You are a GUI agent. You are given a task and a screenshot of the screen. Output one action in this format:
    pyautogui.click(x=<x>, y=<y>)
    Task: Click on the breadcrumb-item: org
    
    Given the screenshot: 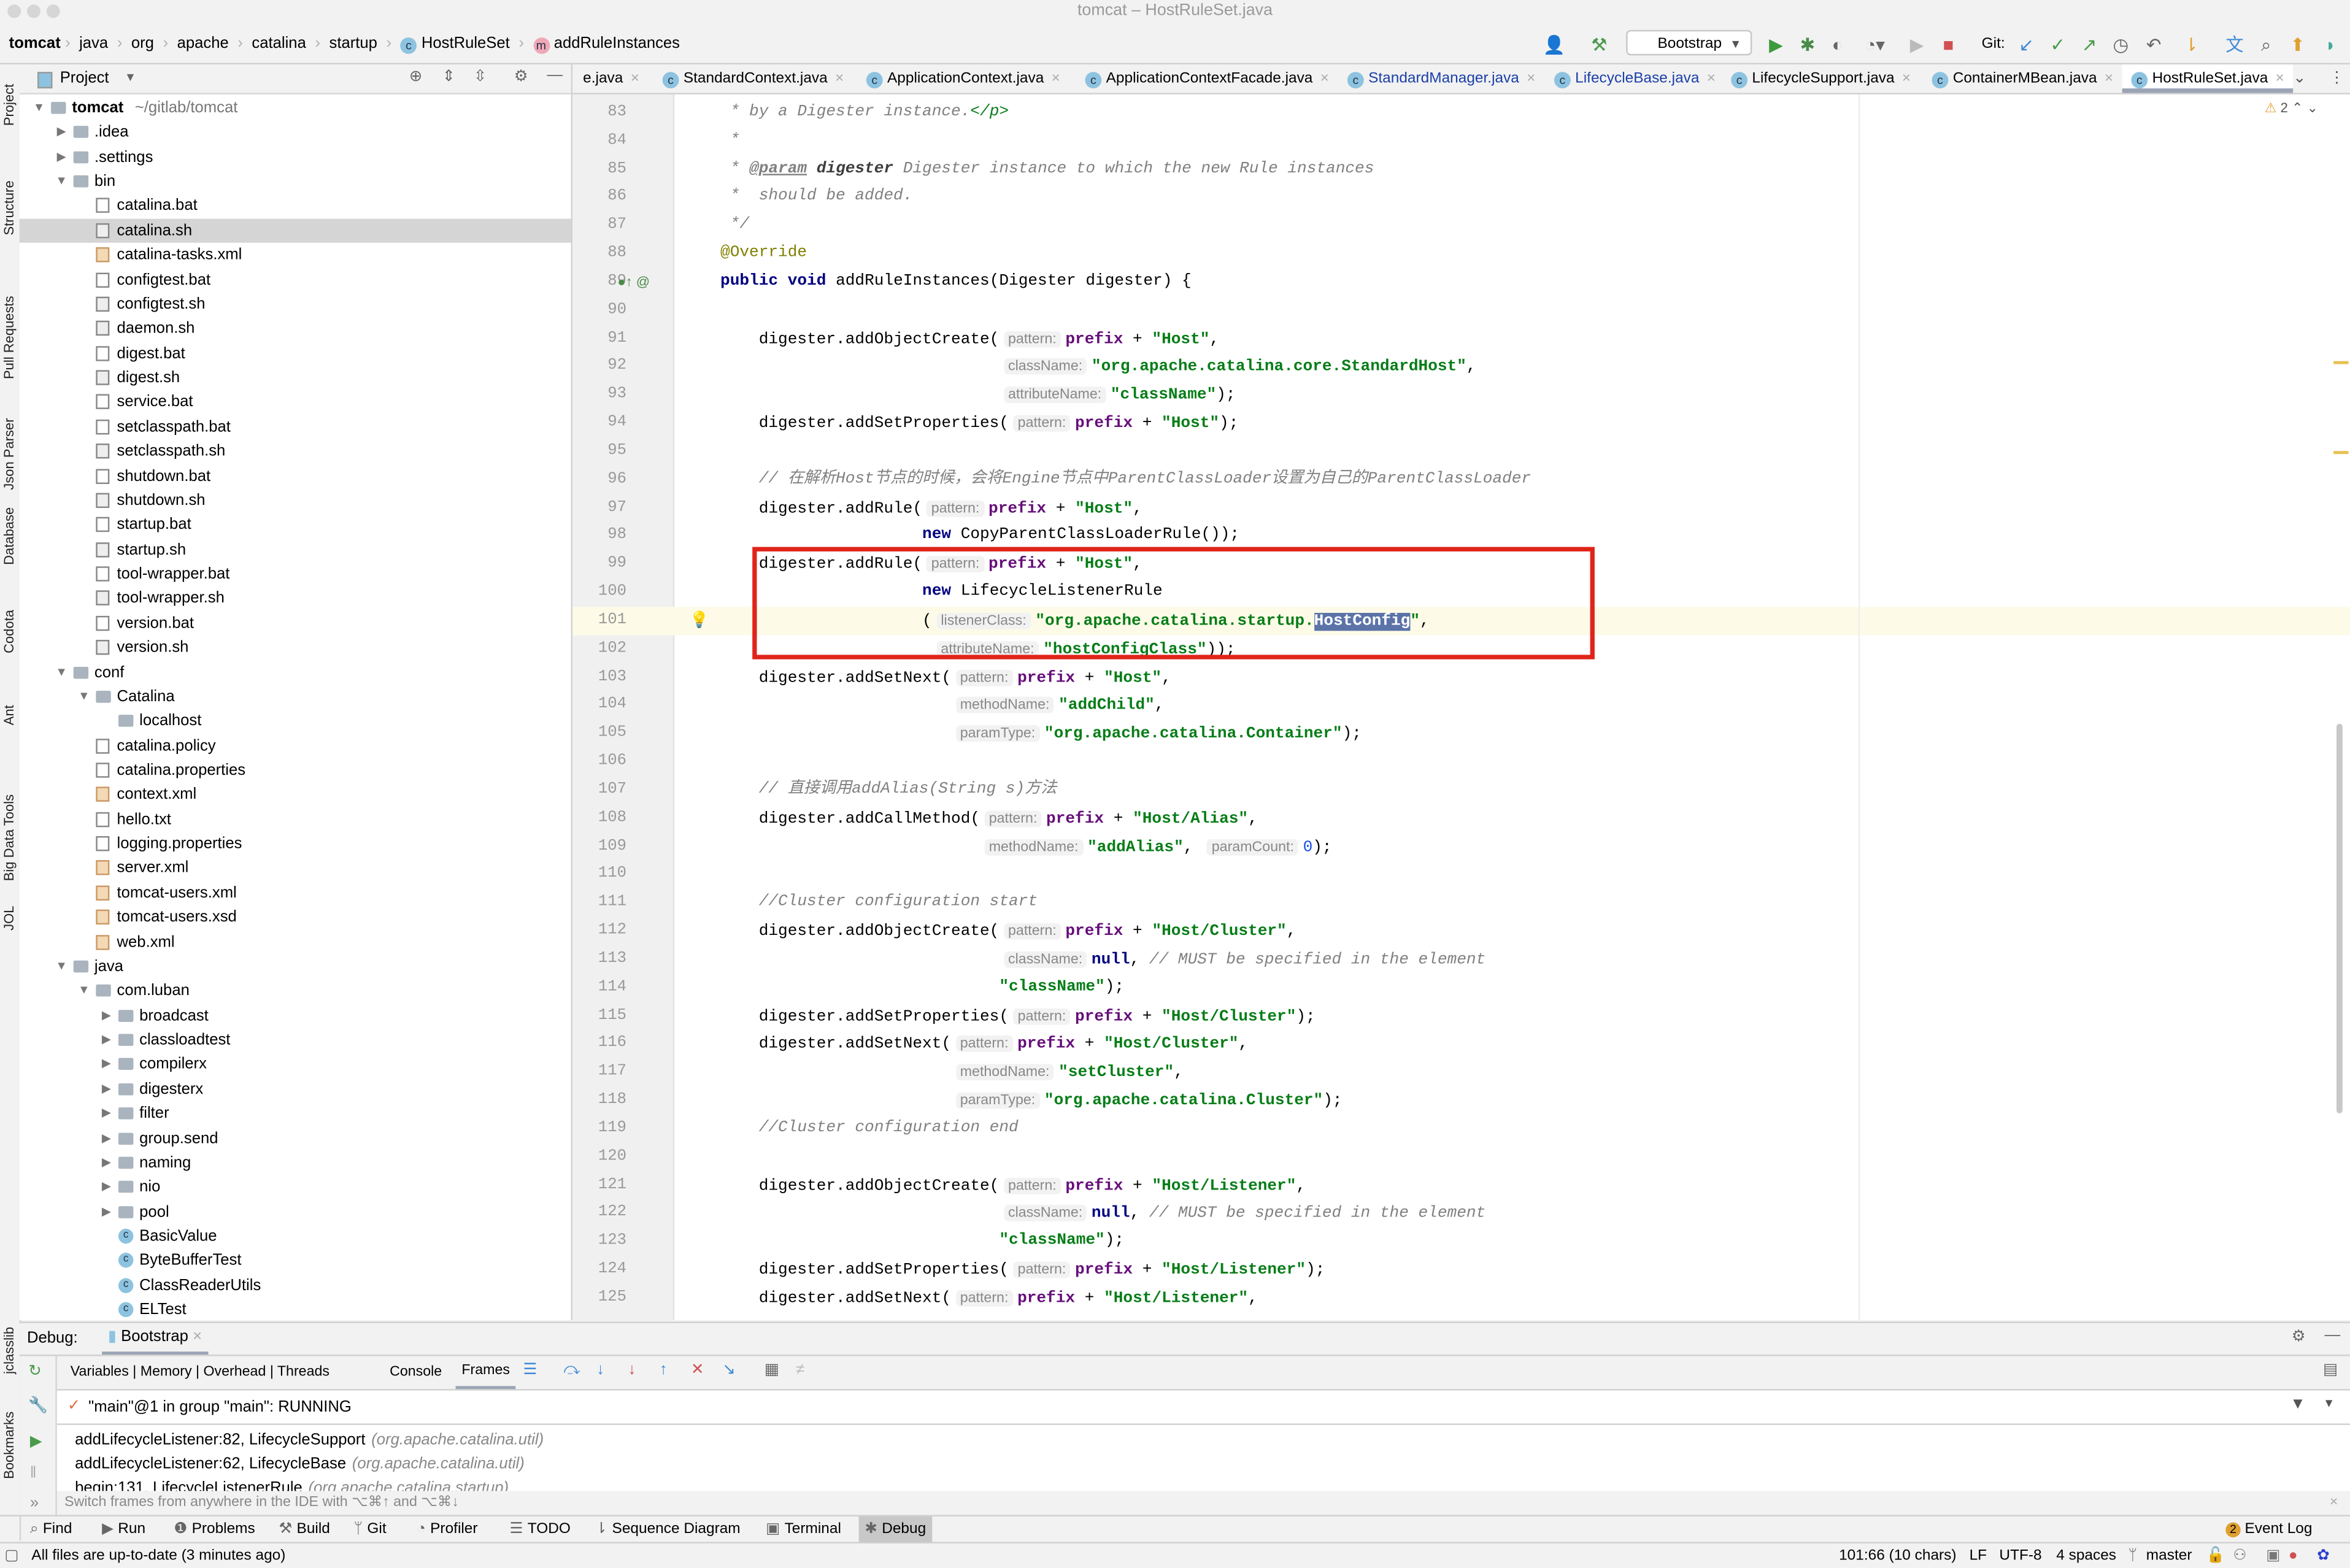 What is the action you would take?
    pyautogui.click(x=142, y=43)
    